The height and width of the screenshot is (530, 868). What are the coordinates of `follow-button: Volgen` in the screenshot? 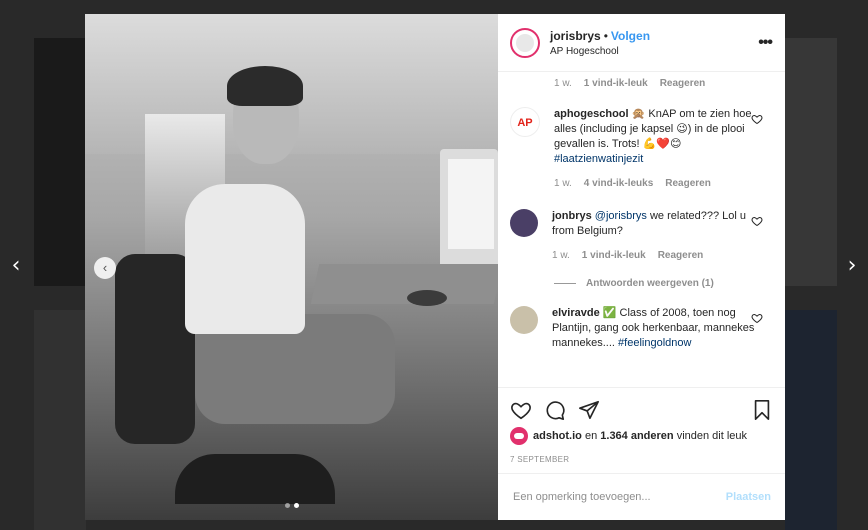 It's located at (630, 36).